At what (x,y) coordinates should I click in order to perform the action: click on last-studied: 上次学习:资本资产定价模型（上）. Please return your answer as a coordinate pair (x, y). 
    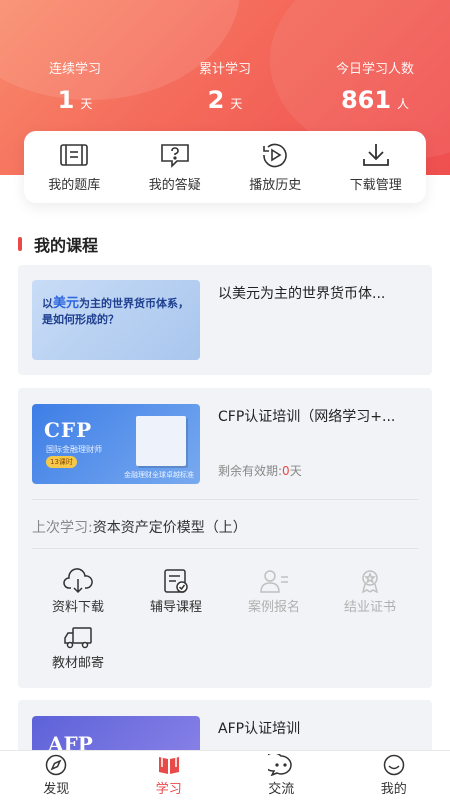
    Looking at the image, I should click on (139, 527).